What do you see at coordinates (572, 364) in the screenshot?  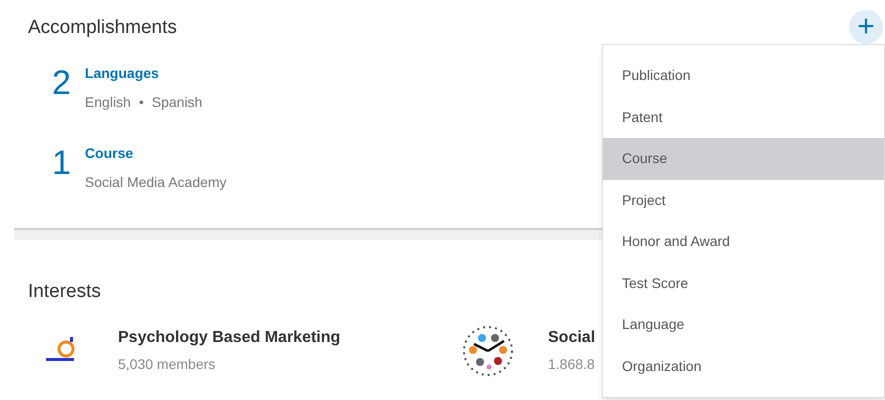 I see `member-count: 1.868.8` at bounding box center [572, 364].